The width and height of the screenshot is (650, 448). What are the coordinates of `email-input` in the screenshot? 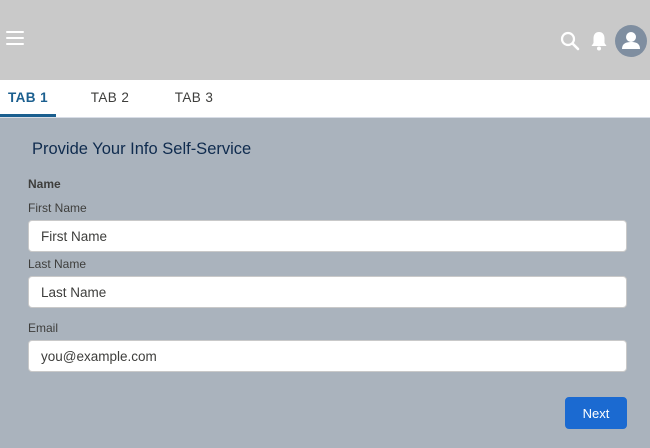 It's located at (327, 356).